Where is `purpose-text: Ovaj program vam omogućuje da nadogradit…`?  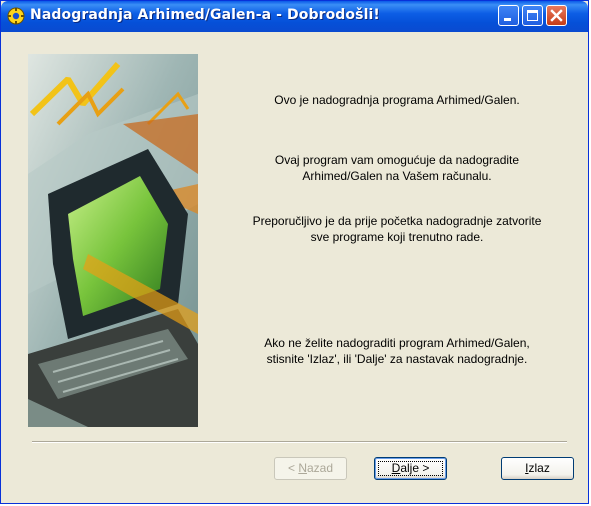 purpose-text: Ovaj program vam omogućuje da nadogradit… is located at coordinates (397, 168).